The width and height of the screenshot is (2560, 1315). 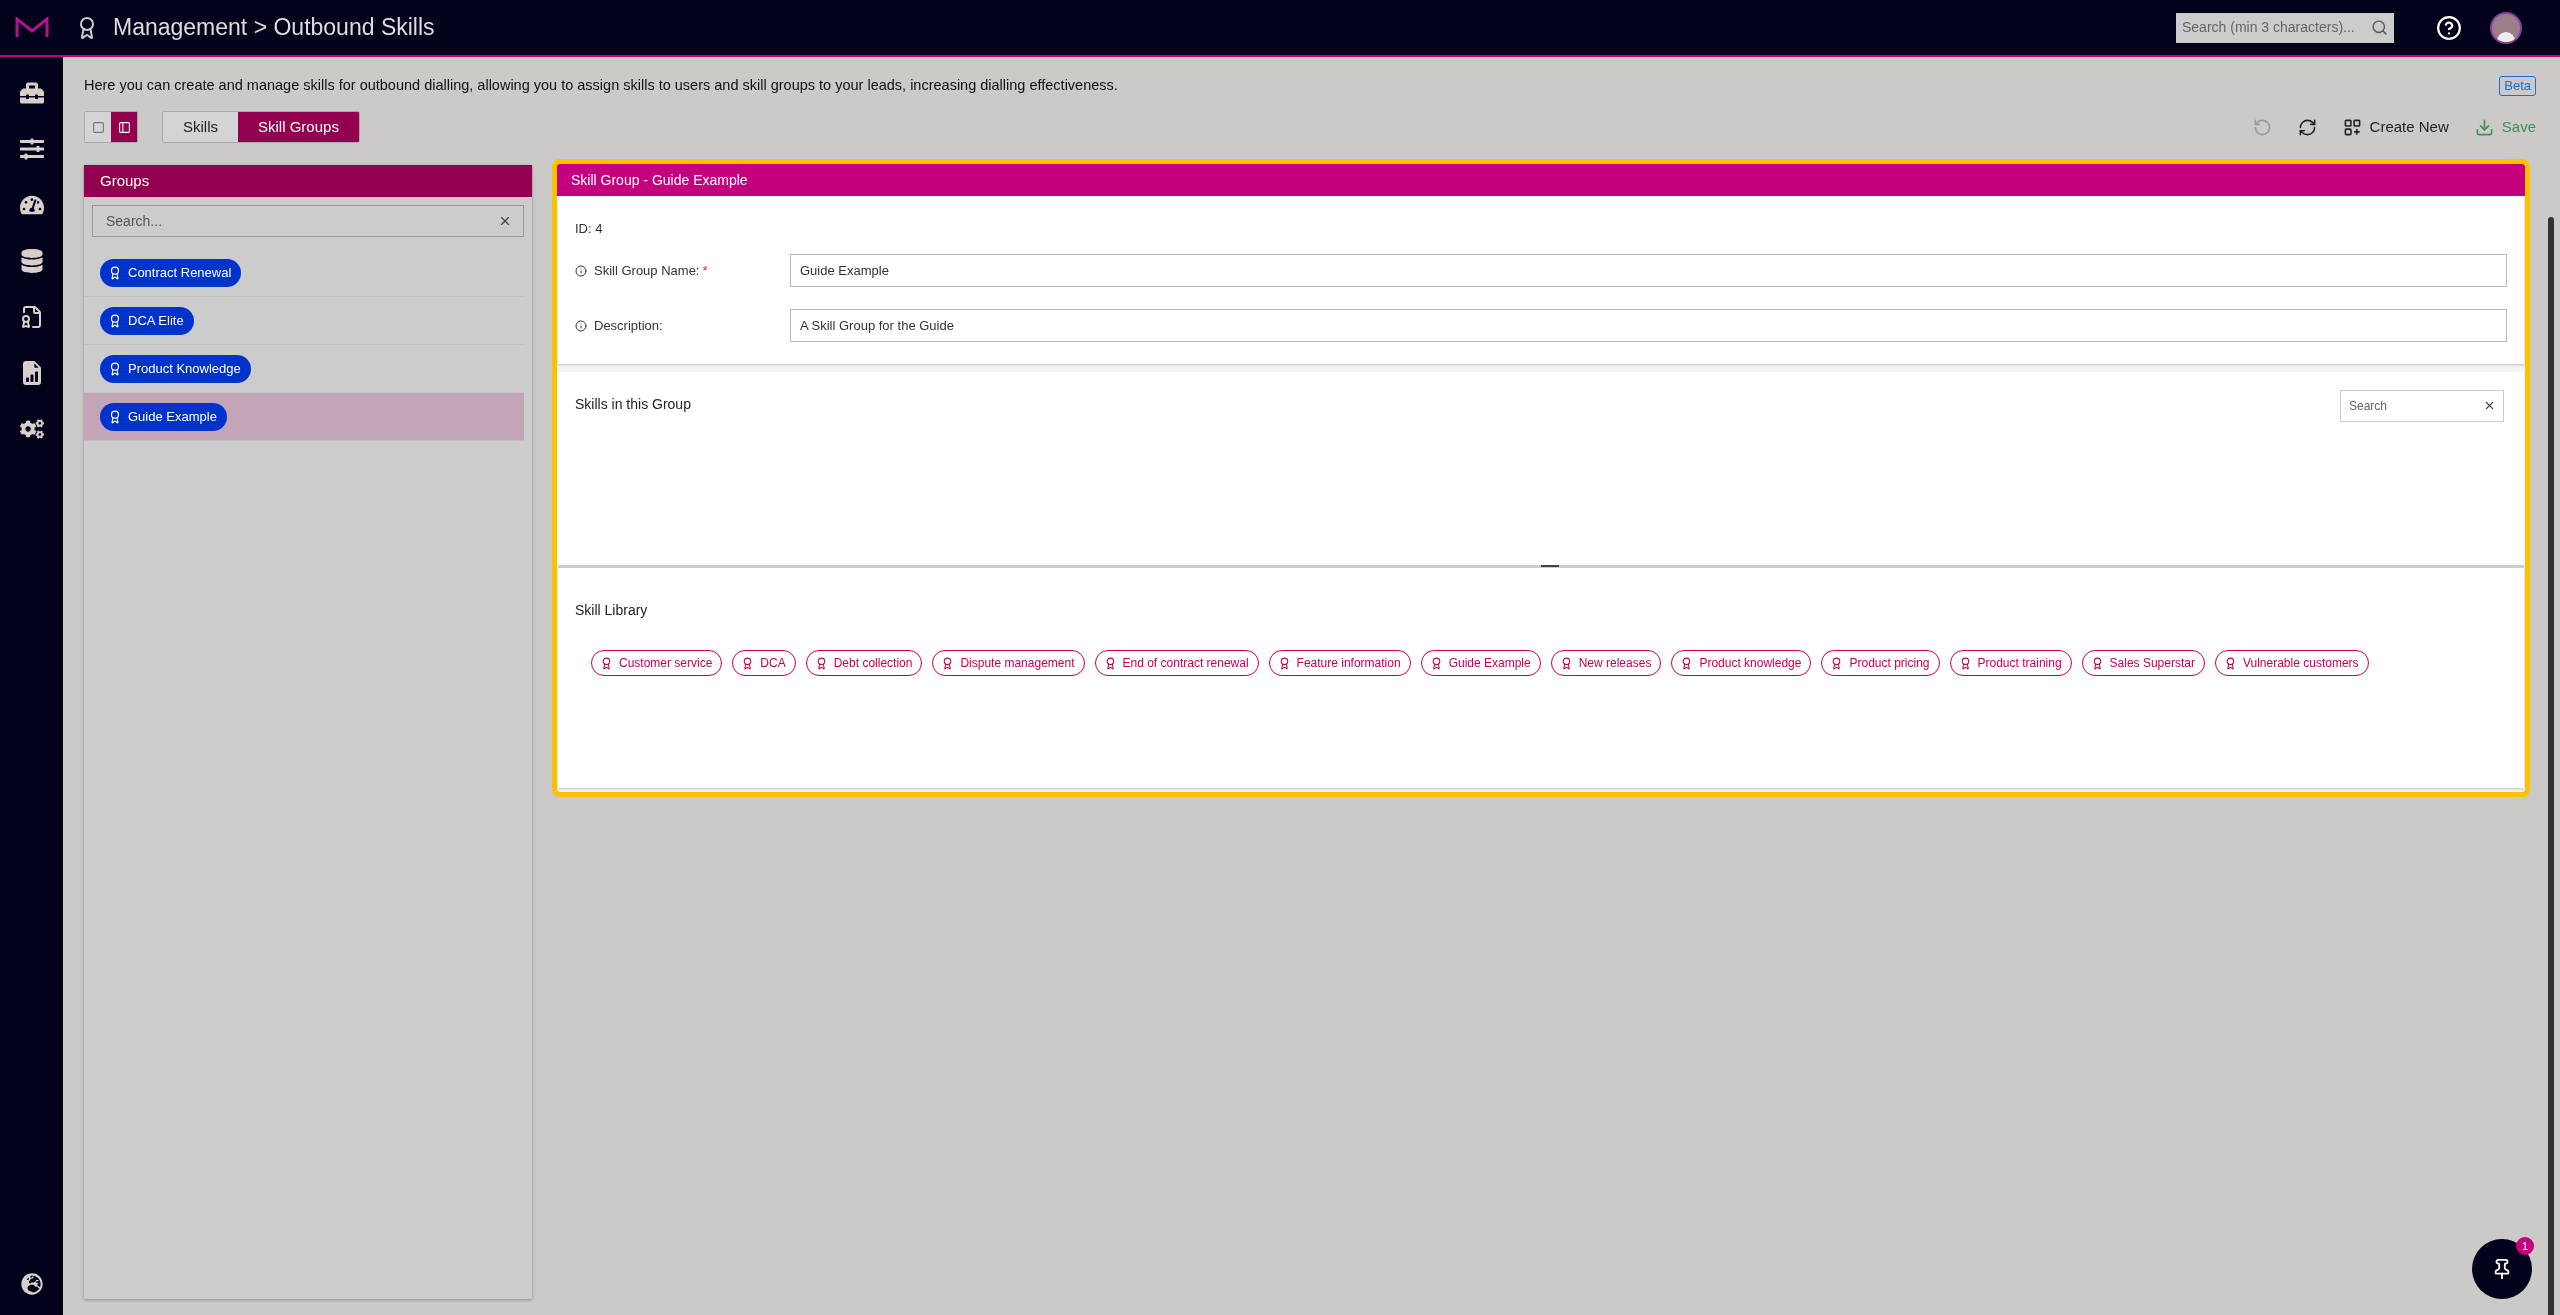 What do you see at coordinates (304, 369) in the screenshot?
I see `group-row: Product Knowledge` at bounding box center [304, 369].